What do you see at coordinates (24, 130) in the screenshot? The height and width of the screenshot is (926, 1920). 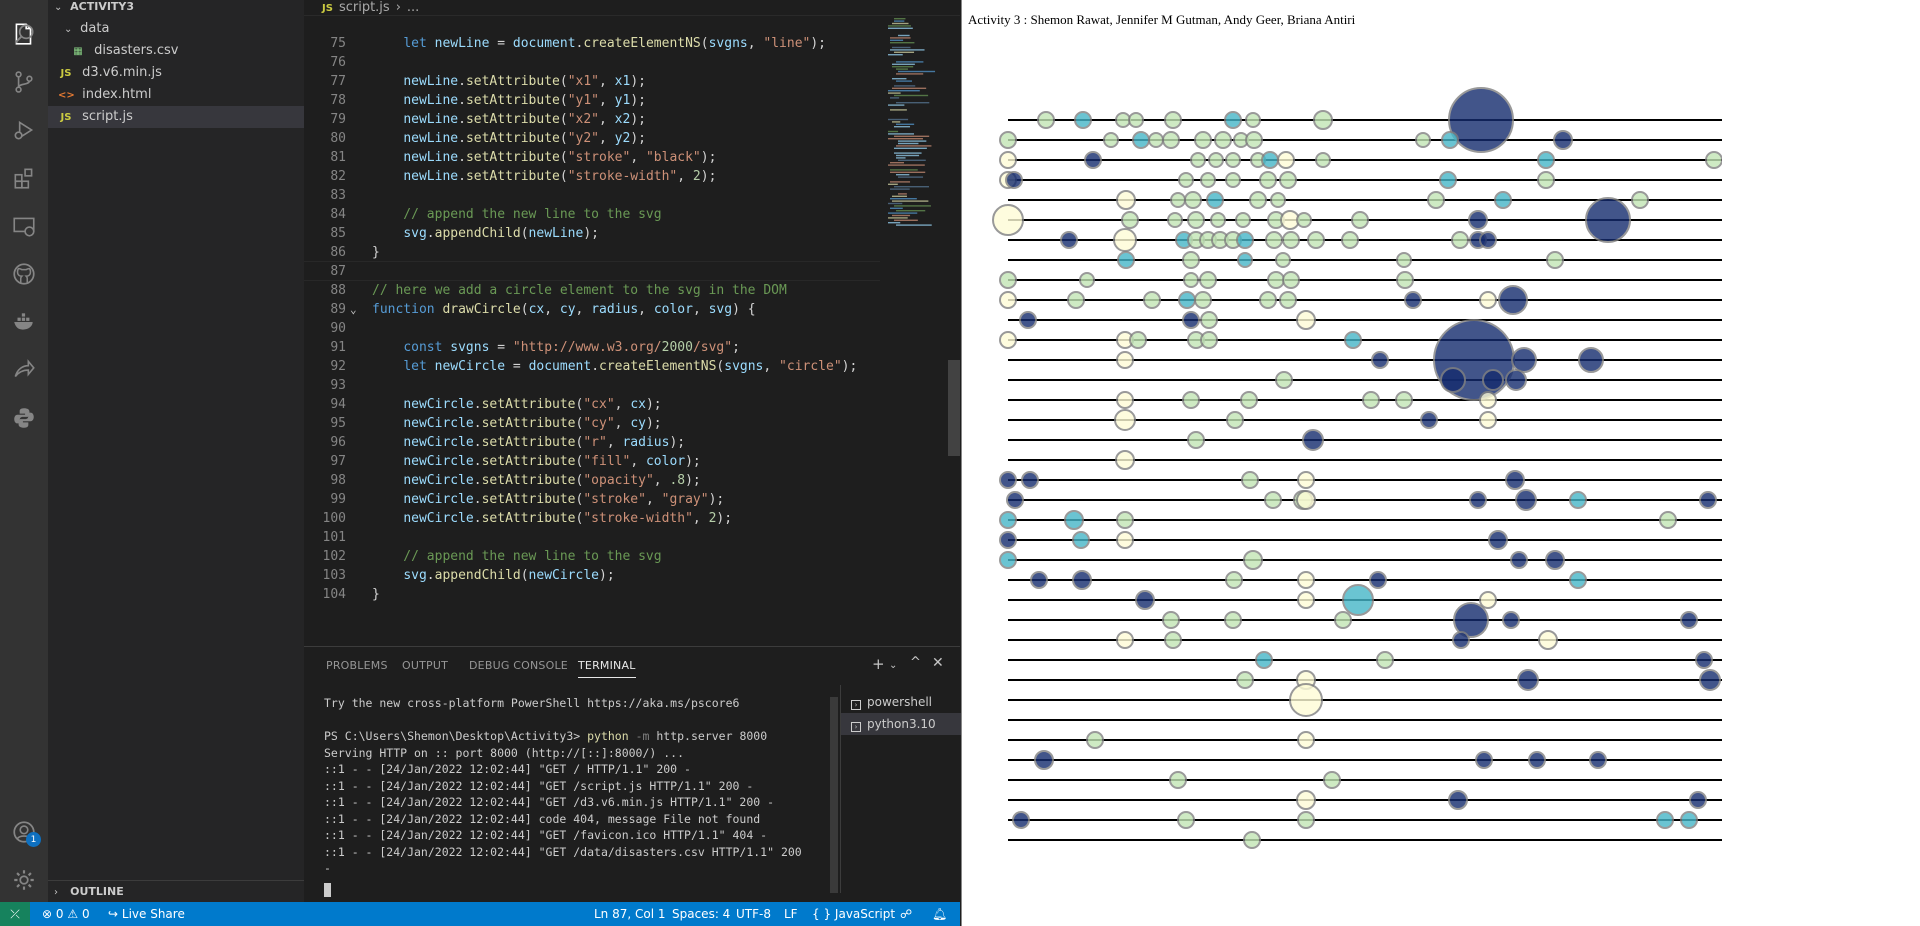 I see `run-debug-icon` at bounding box center [24, 130].